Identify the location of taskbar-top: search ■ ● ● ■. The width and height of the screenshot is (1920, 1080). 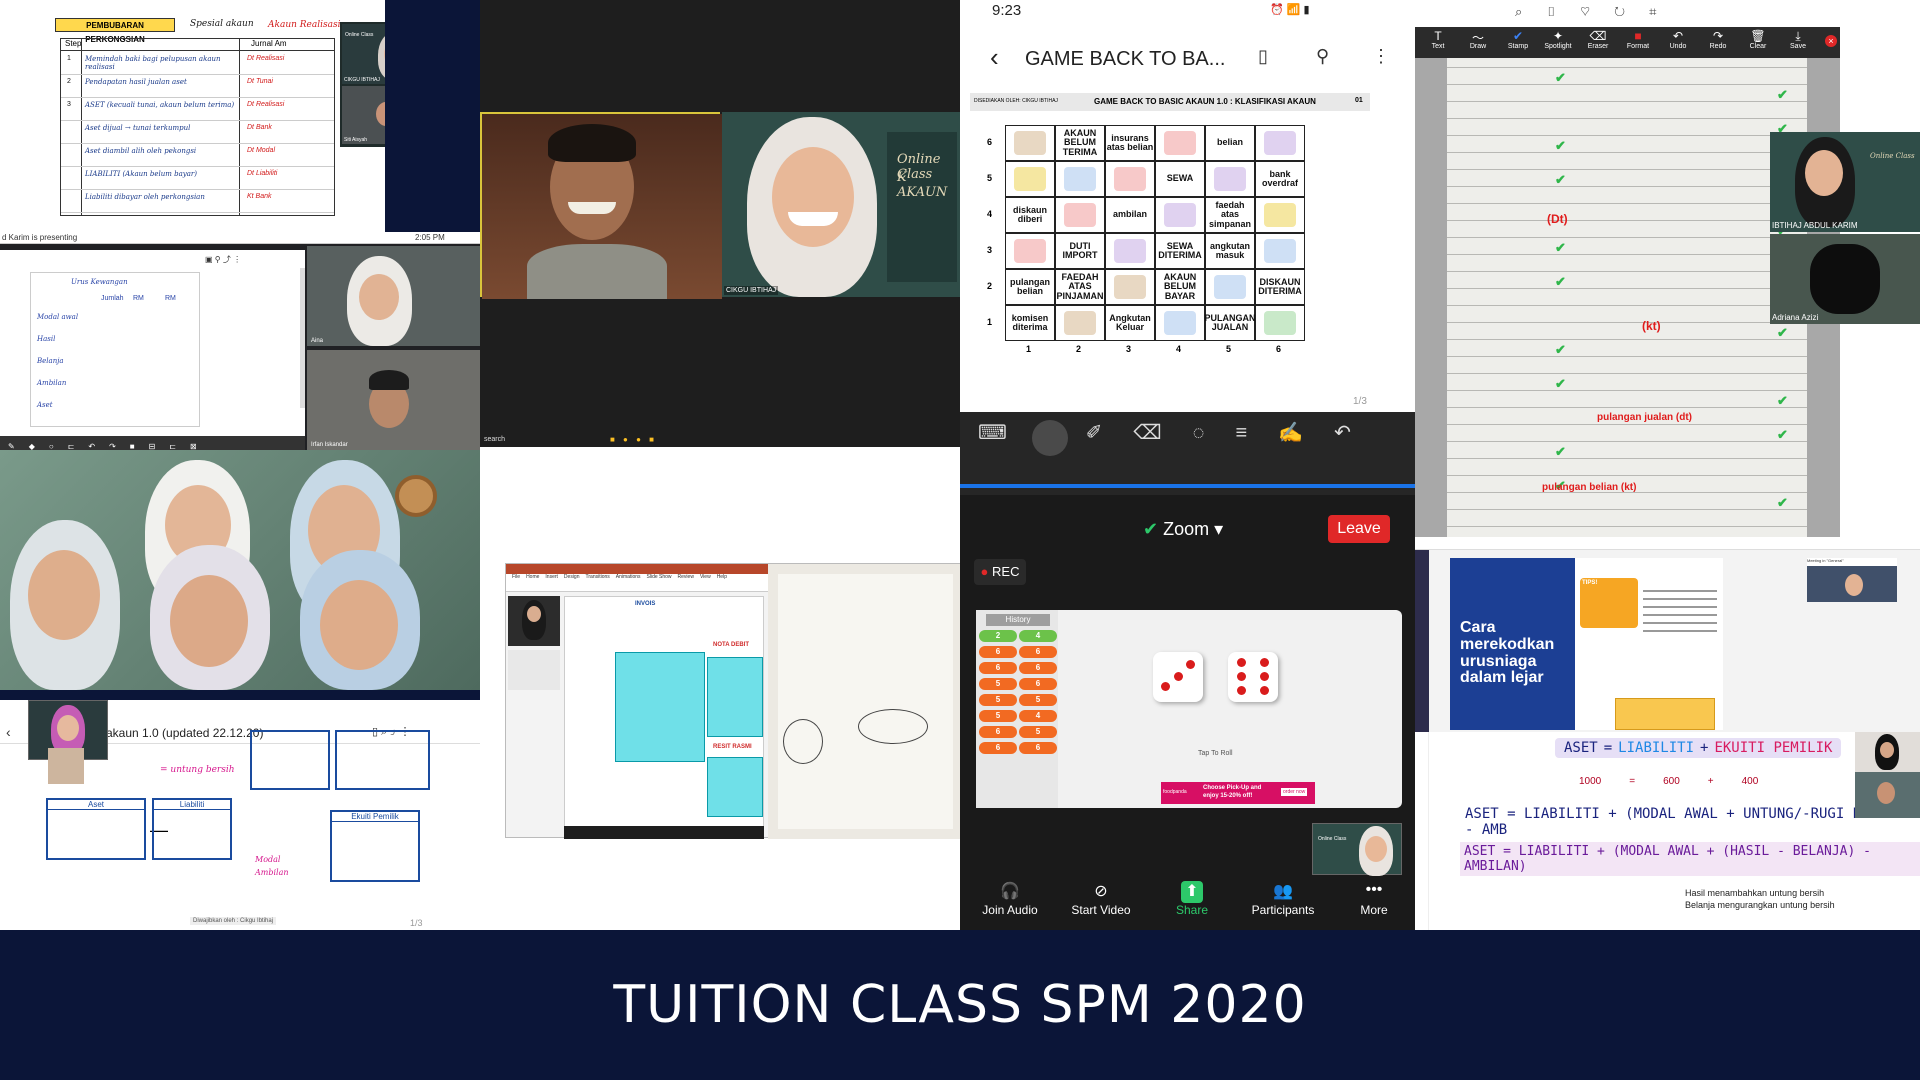
(720, 441).